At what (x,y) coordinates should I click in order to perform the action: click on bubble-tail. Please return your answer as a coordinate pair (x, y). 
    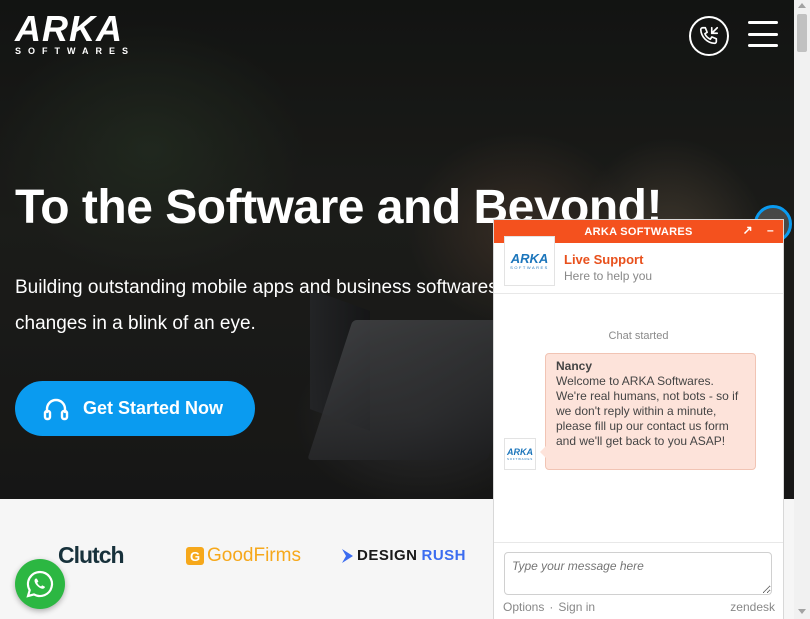
    Looking at the image, I should click on (543, 452).